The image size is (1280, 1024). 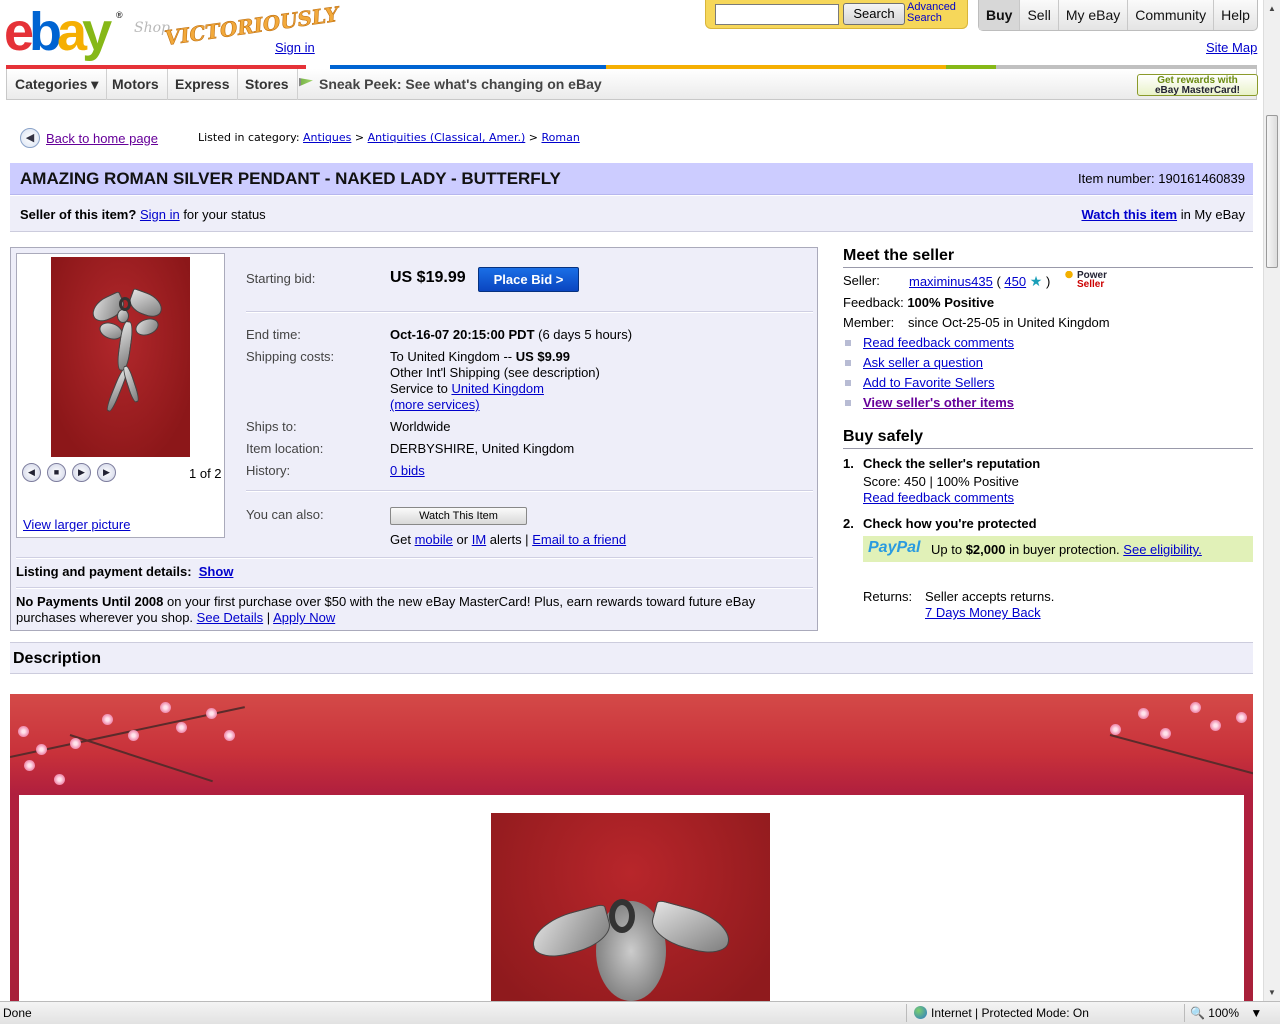 What do you see at coordinates (1036, 281) in the screenshot?
I see `star-icon: ★` at bounding box center [1036, 281].